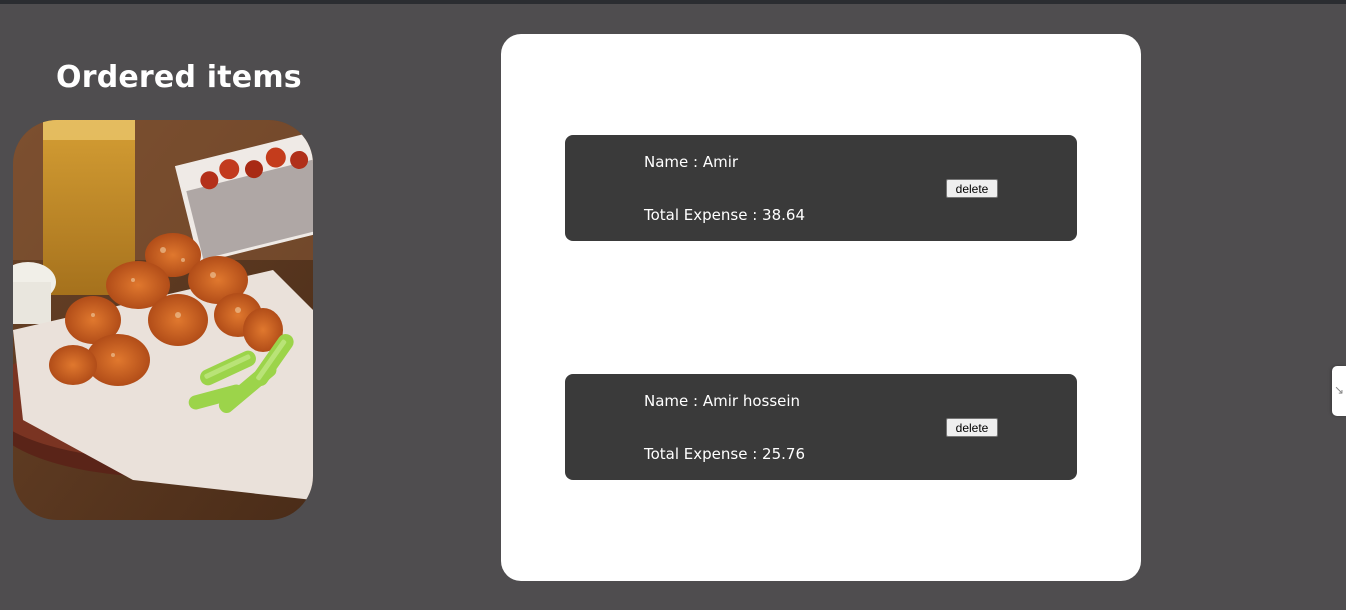 The height and width of the screenshot is (610, 1346). What do you see at coordinates (724, 215) in the screenshot?
I see `order-total-expense: Total Expense : 38.64` at bounding box center [724, 215].